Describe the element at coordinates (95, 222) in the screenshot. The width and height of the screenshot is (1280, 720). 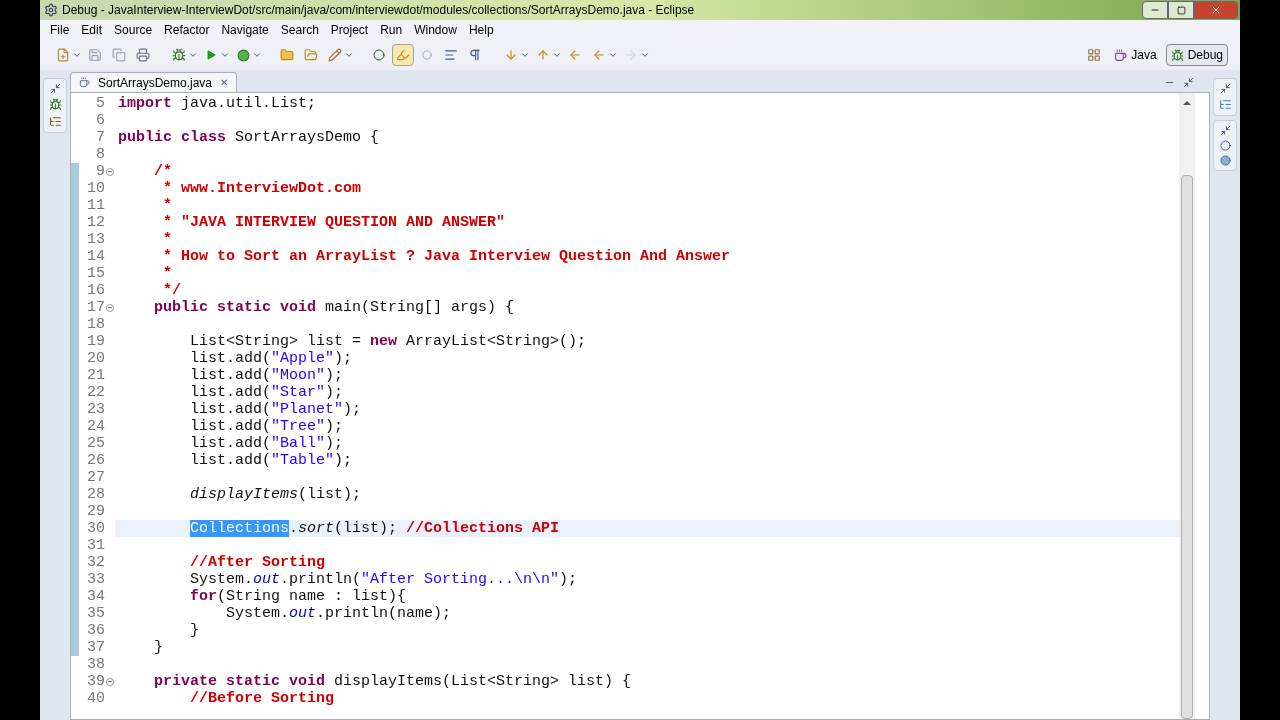
I see `line-number: 12` at that location.